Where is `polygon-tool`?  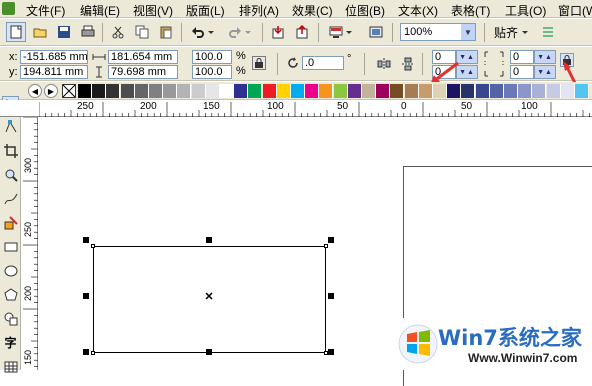 polygon-tool is located at coordinates (10, 294).